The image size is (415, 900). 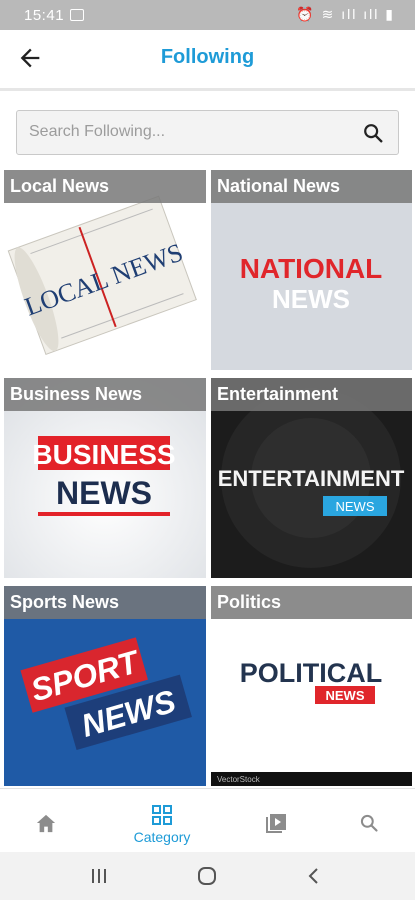 What do you see at coordinates (311, 602) in the screenshot?
I see `category-label: Politics` at bounding box center [311, 602].